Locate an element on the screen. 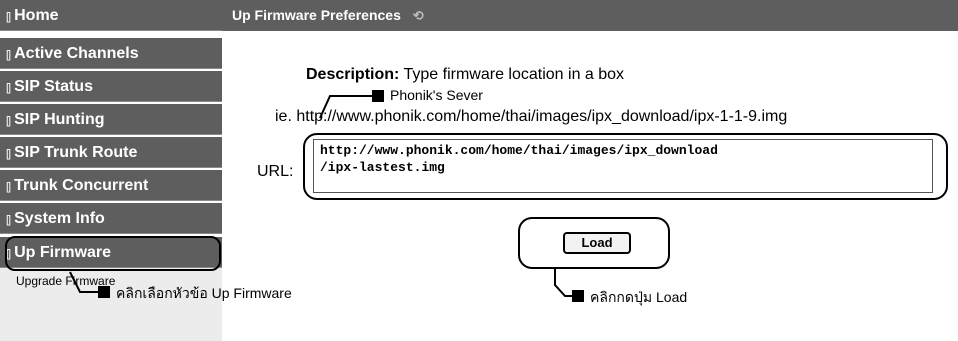  server-callout-text: Phonik's Sever is located at coordinates (436, 95).